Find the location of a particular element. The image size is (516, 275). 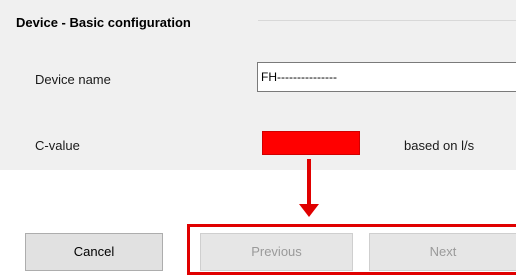

c-value-unit-label: based on l/s is located at coordinates (439, 145).